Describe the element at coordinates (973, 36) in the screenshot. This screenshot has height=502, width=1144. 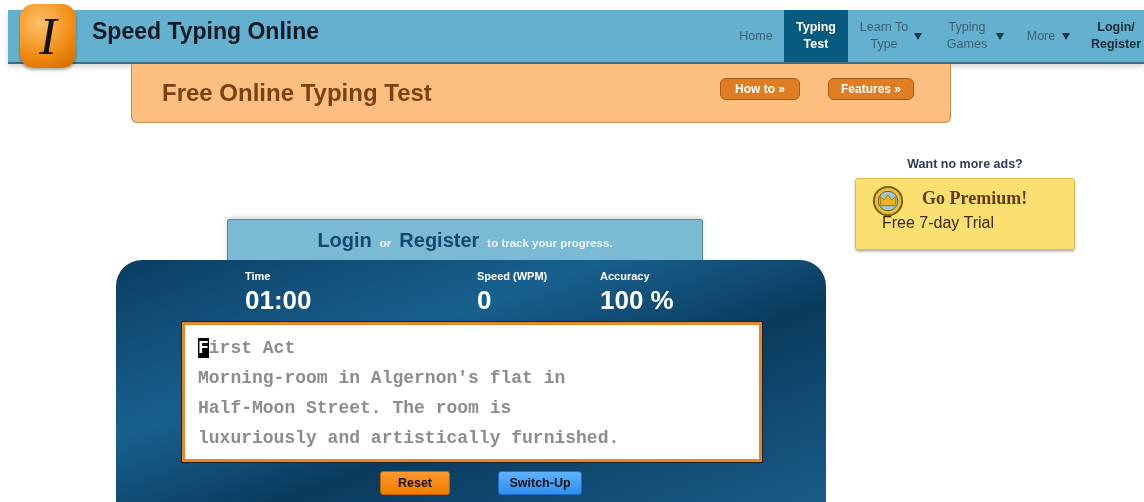
I see `nav-link: Typing Games` at that location.